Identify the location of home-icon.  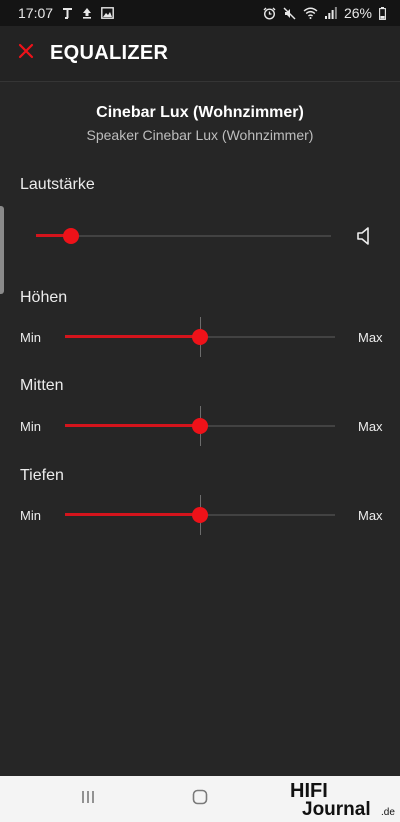
(200, 799).